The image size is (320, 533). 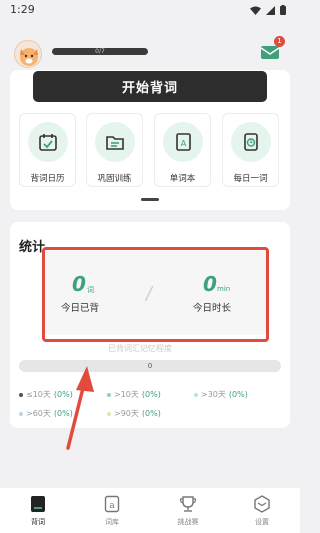 I want to click on nav-learn: 背词, so click(x=38, y=510).